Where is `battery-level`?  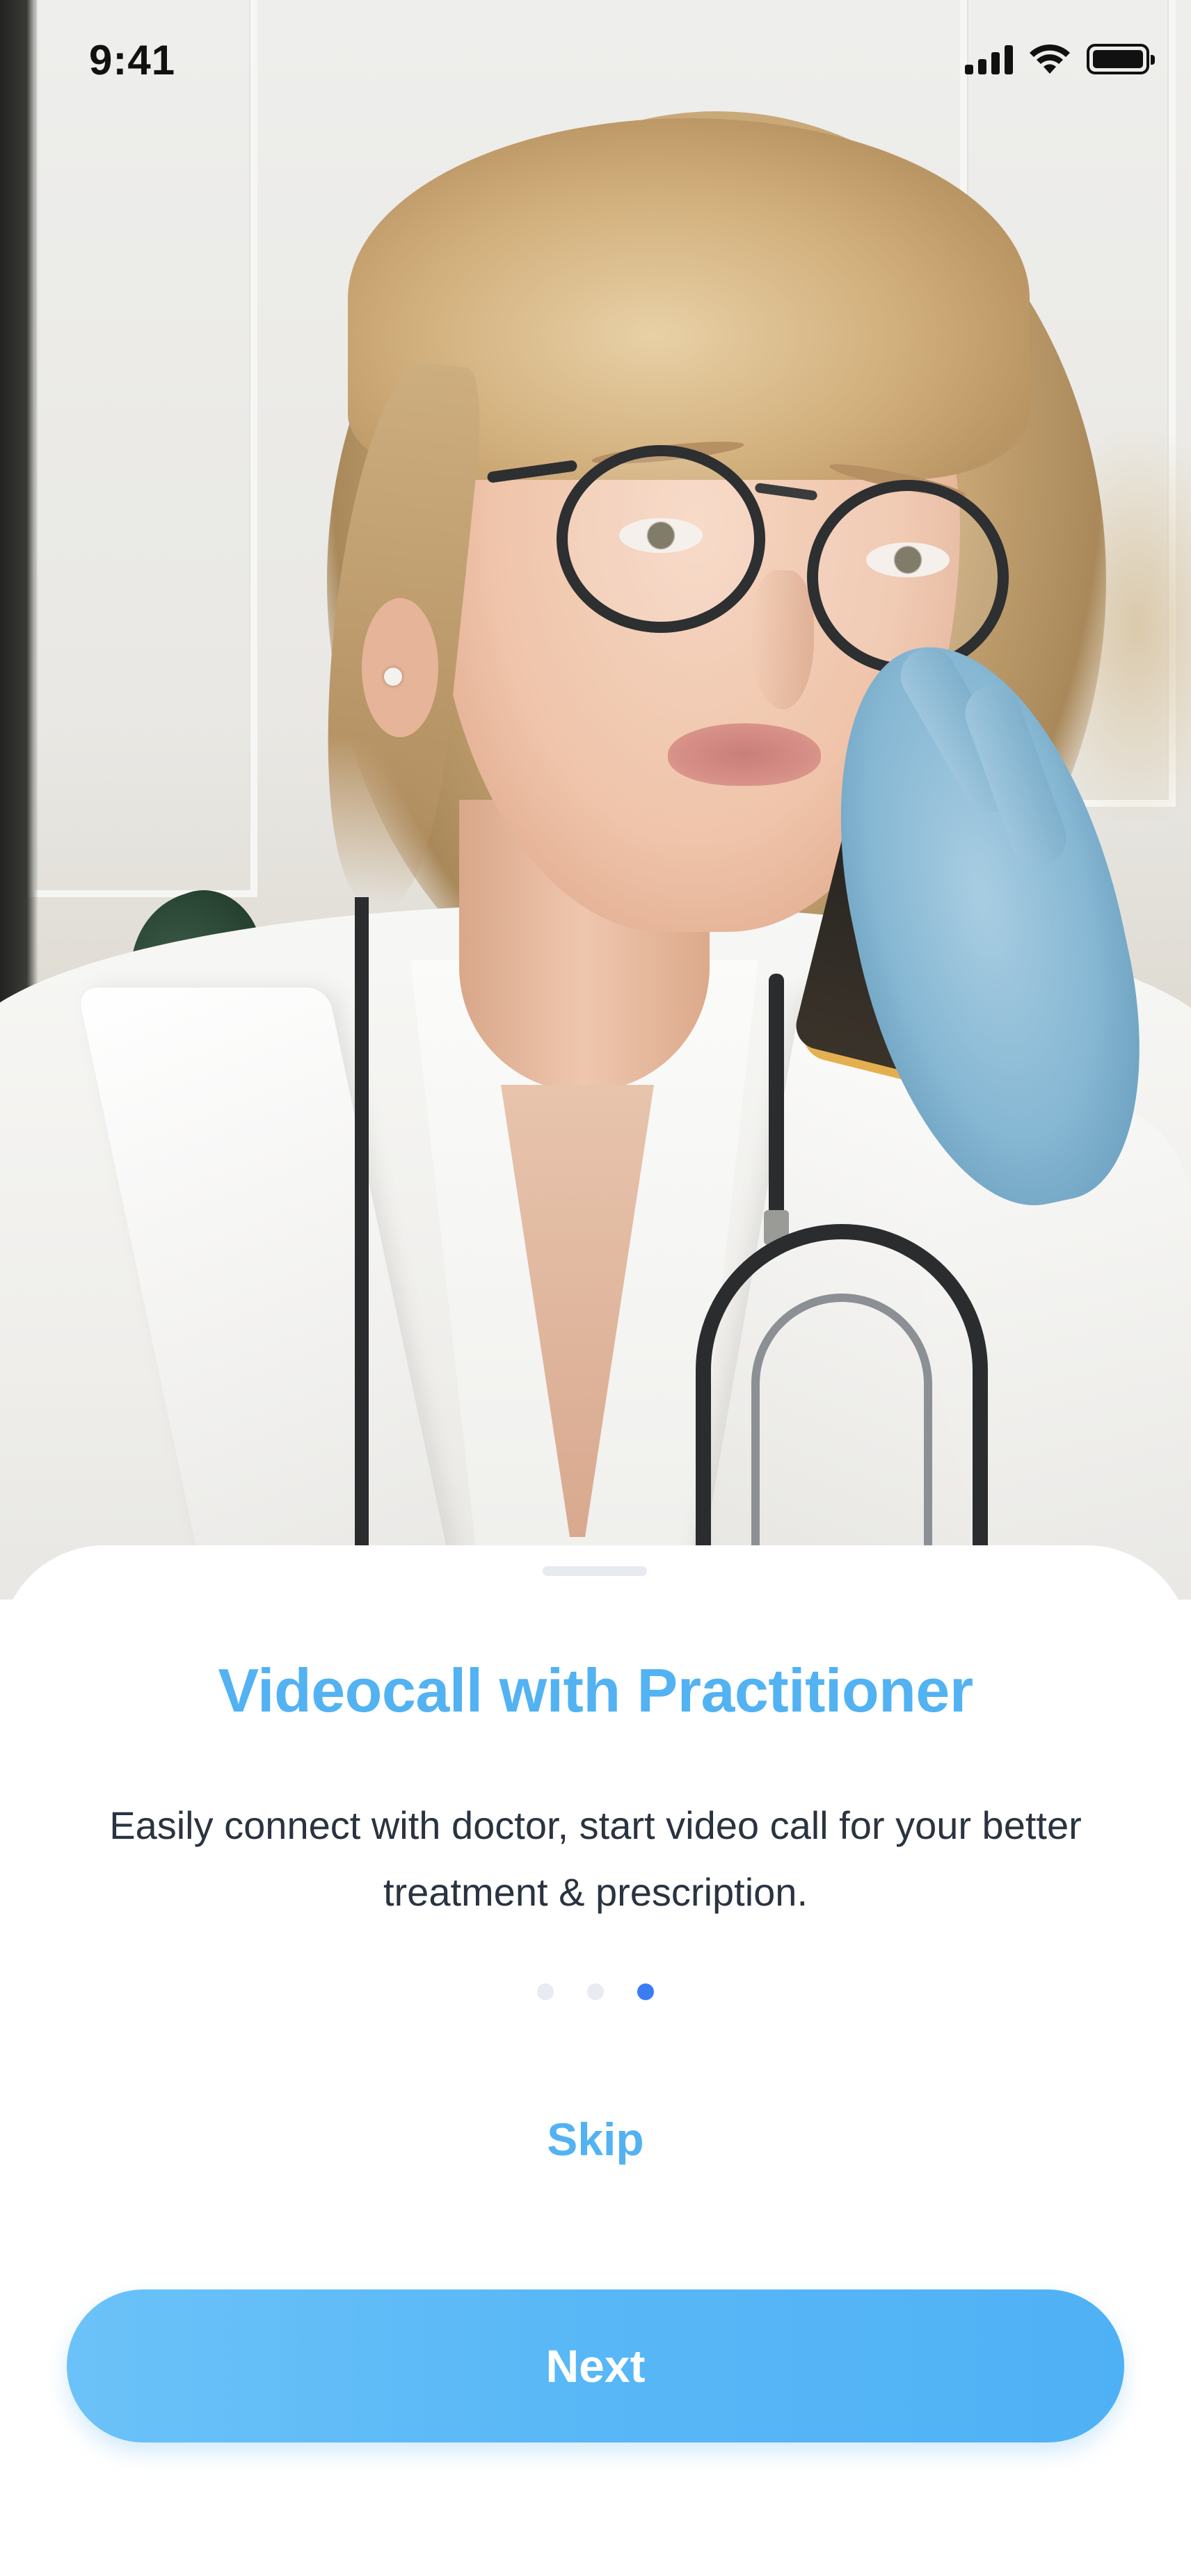 battery-level is located at coordinates (1118, 59).